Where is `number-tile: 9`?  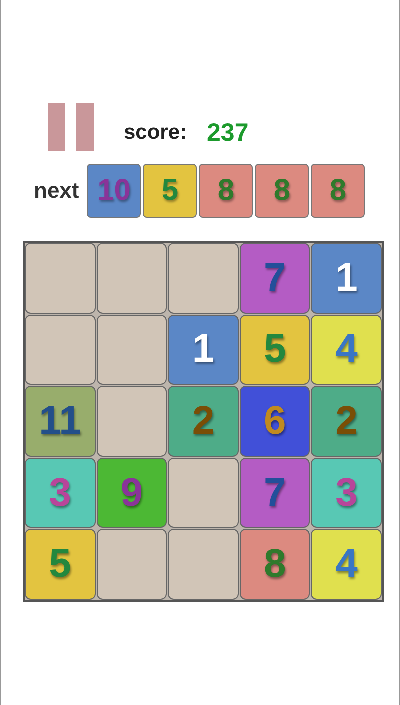 number-tile: 9 is located at coordinates (132, 493).